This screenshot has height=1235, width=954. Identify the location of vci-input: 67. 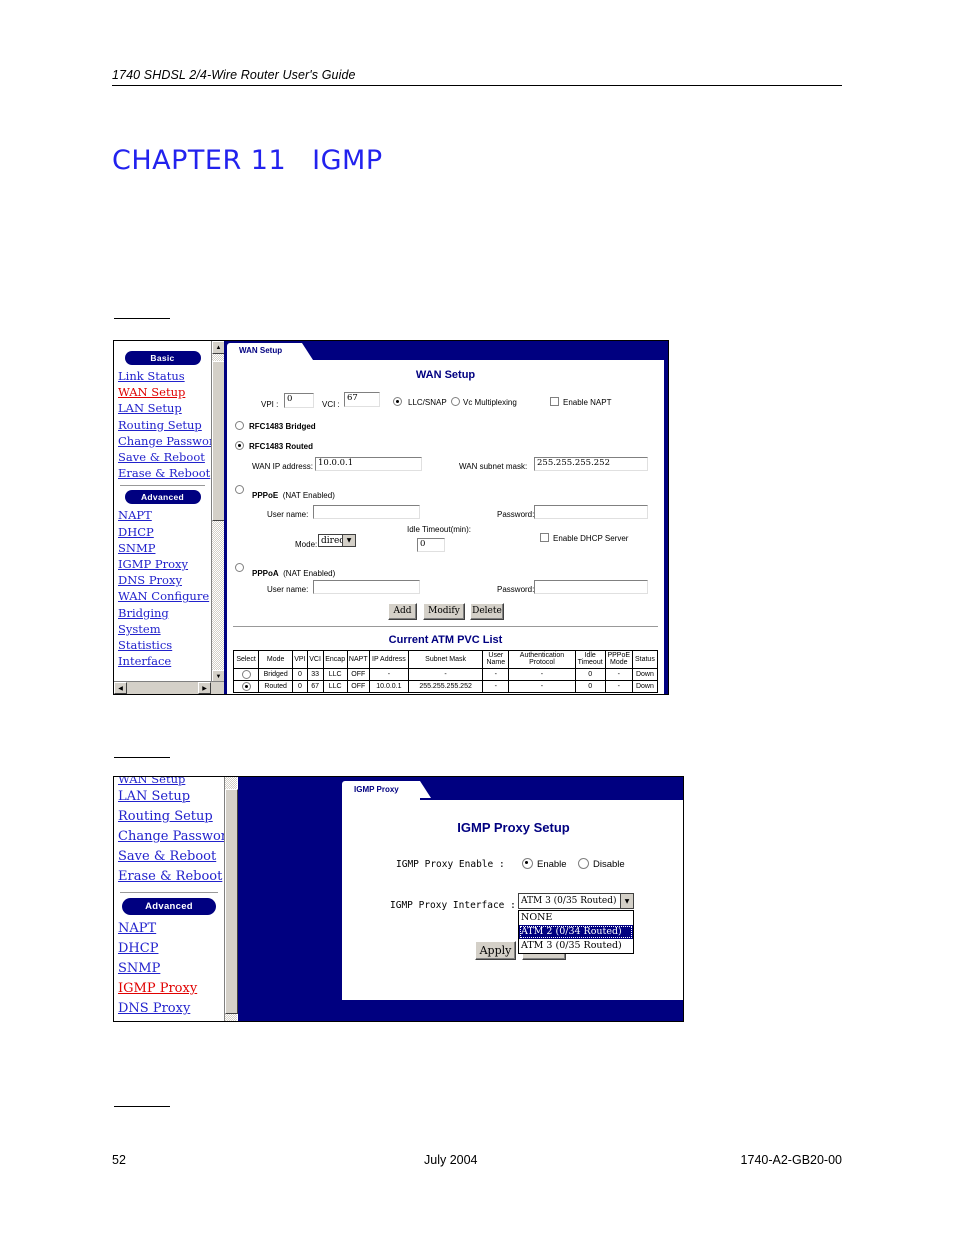
(362, 399).